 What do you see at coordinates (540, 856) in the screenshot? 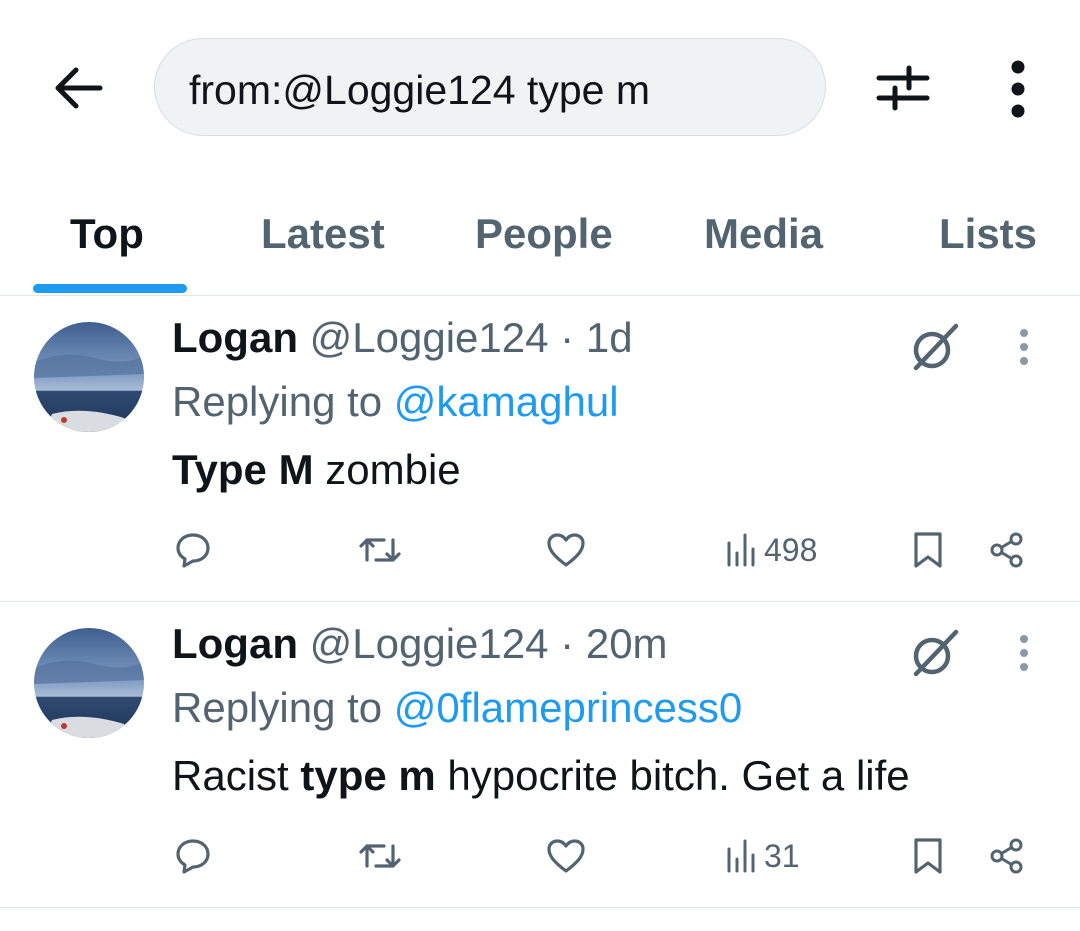
I see `tweet-actions: 31` at bounding box center [540, 856].